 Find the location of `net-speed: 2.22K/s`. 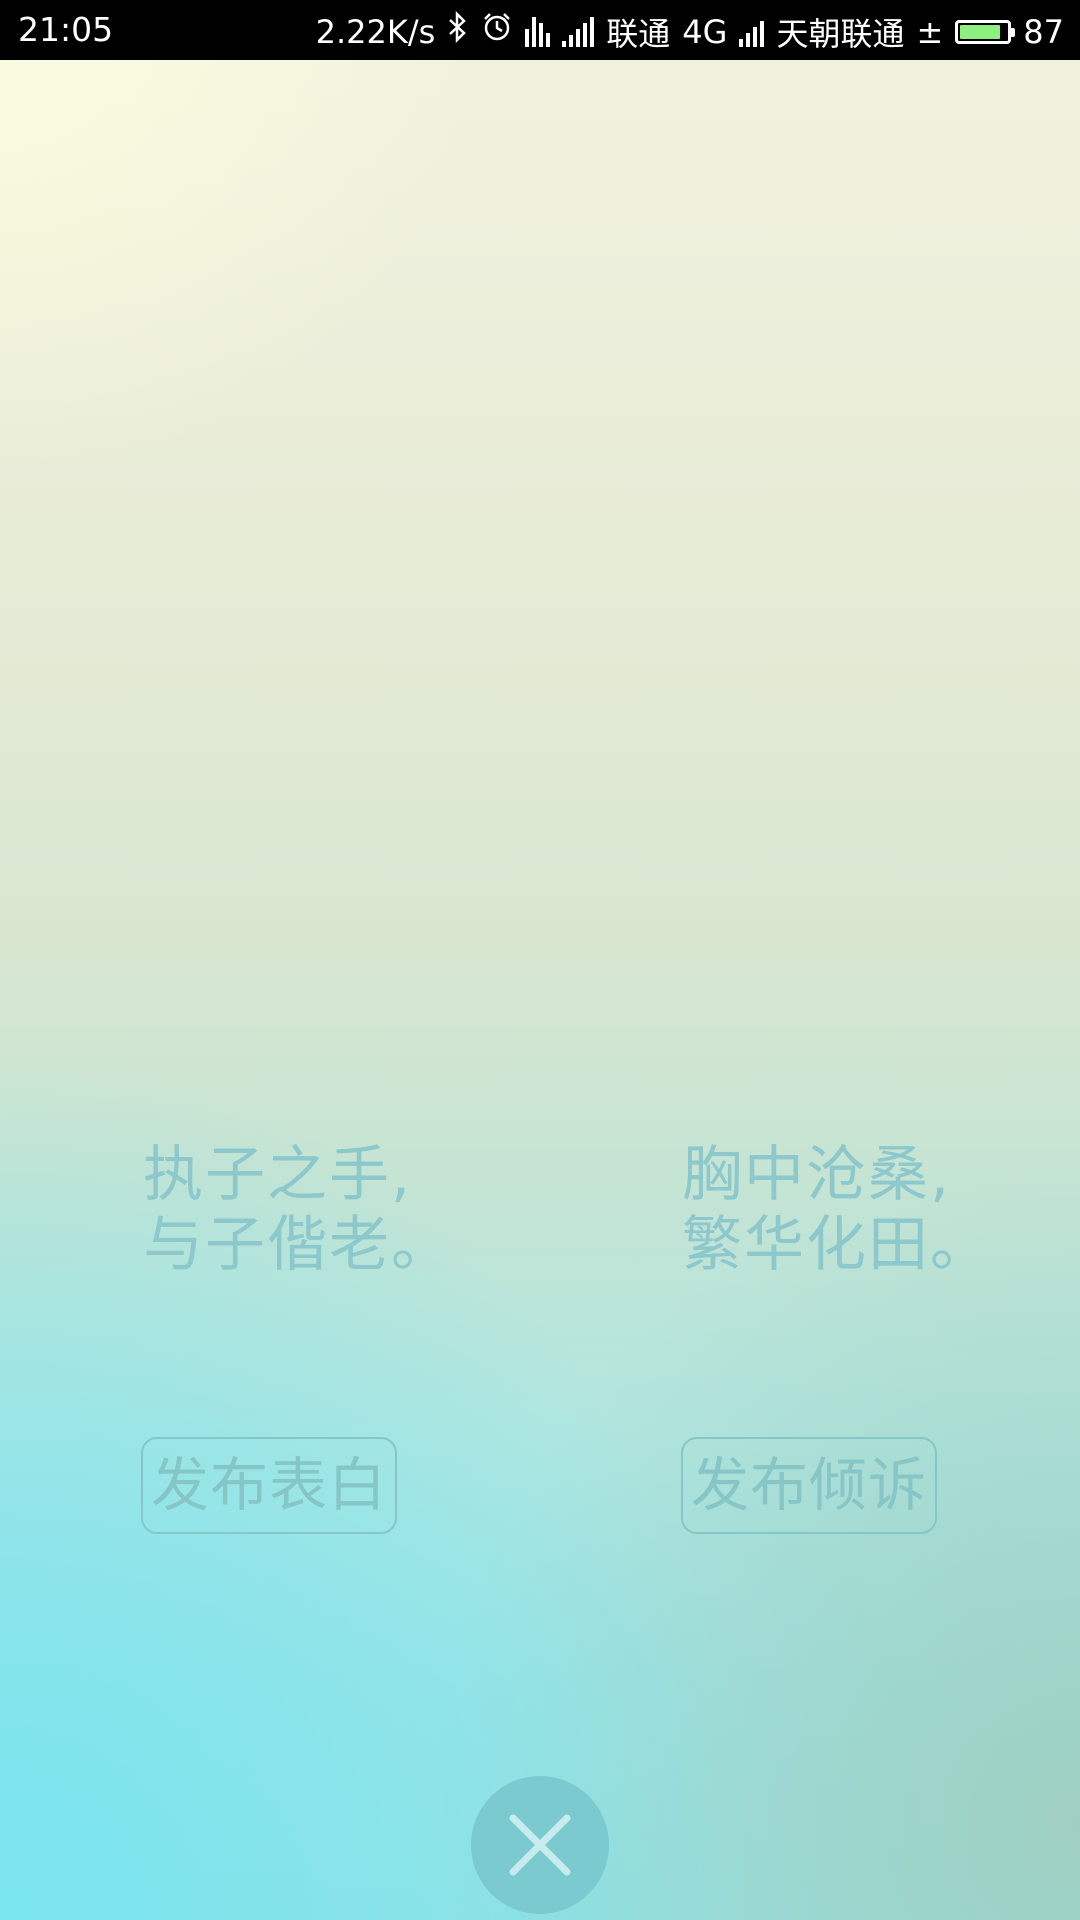

net-speed: 2.22K/s is located at coordinates (375, 32).